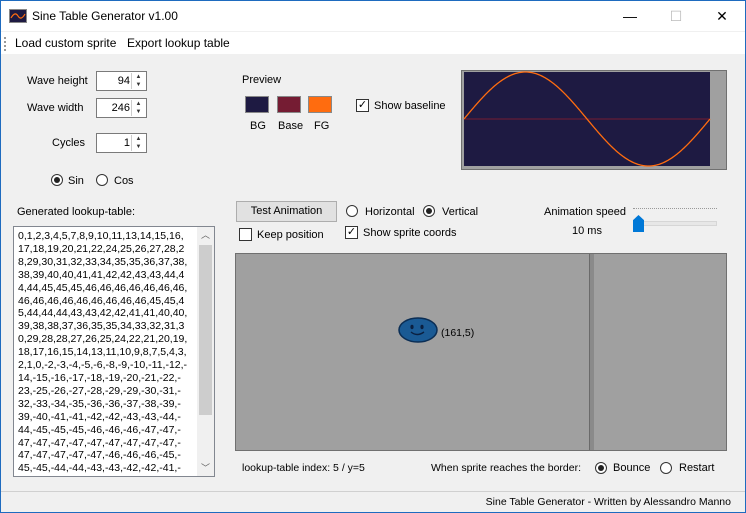  What do you see at coordinates (320, 104) in the screenshot?
I see `fg-color-swatch` at bounding box center [320, 104].